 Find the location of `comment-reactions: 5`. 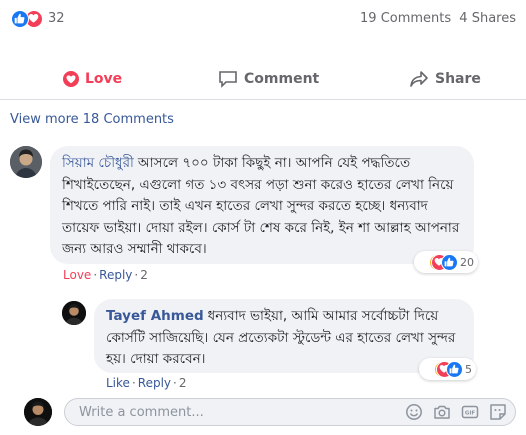

comment-reactions: 5 is located at coordinates (447, 369).